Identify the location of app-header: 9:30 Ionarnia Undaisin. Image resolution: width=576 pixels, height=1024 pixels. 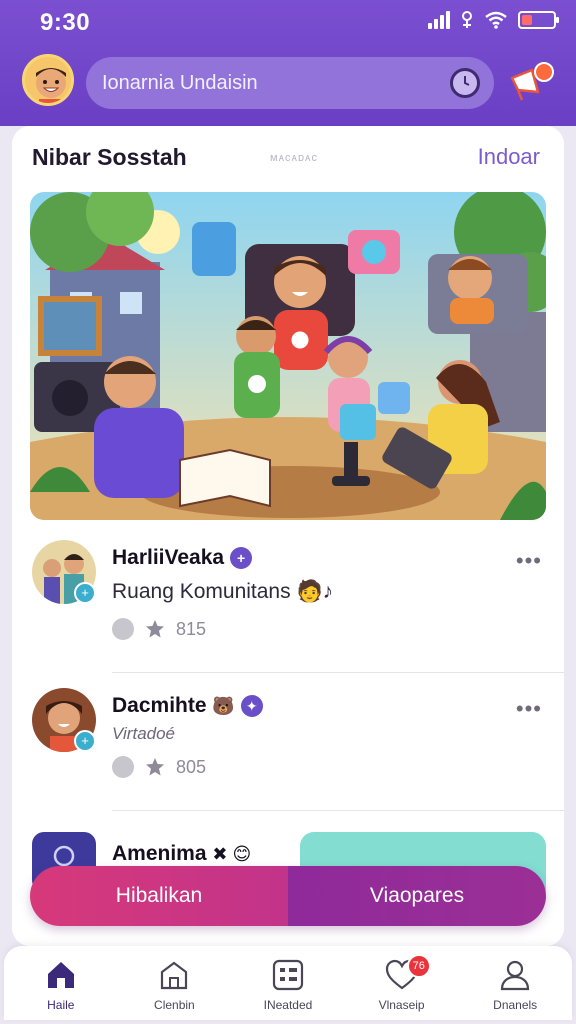
(288, 63).